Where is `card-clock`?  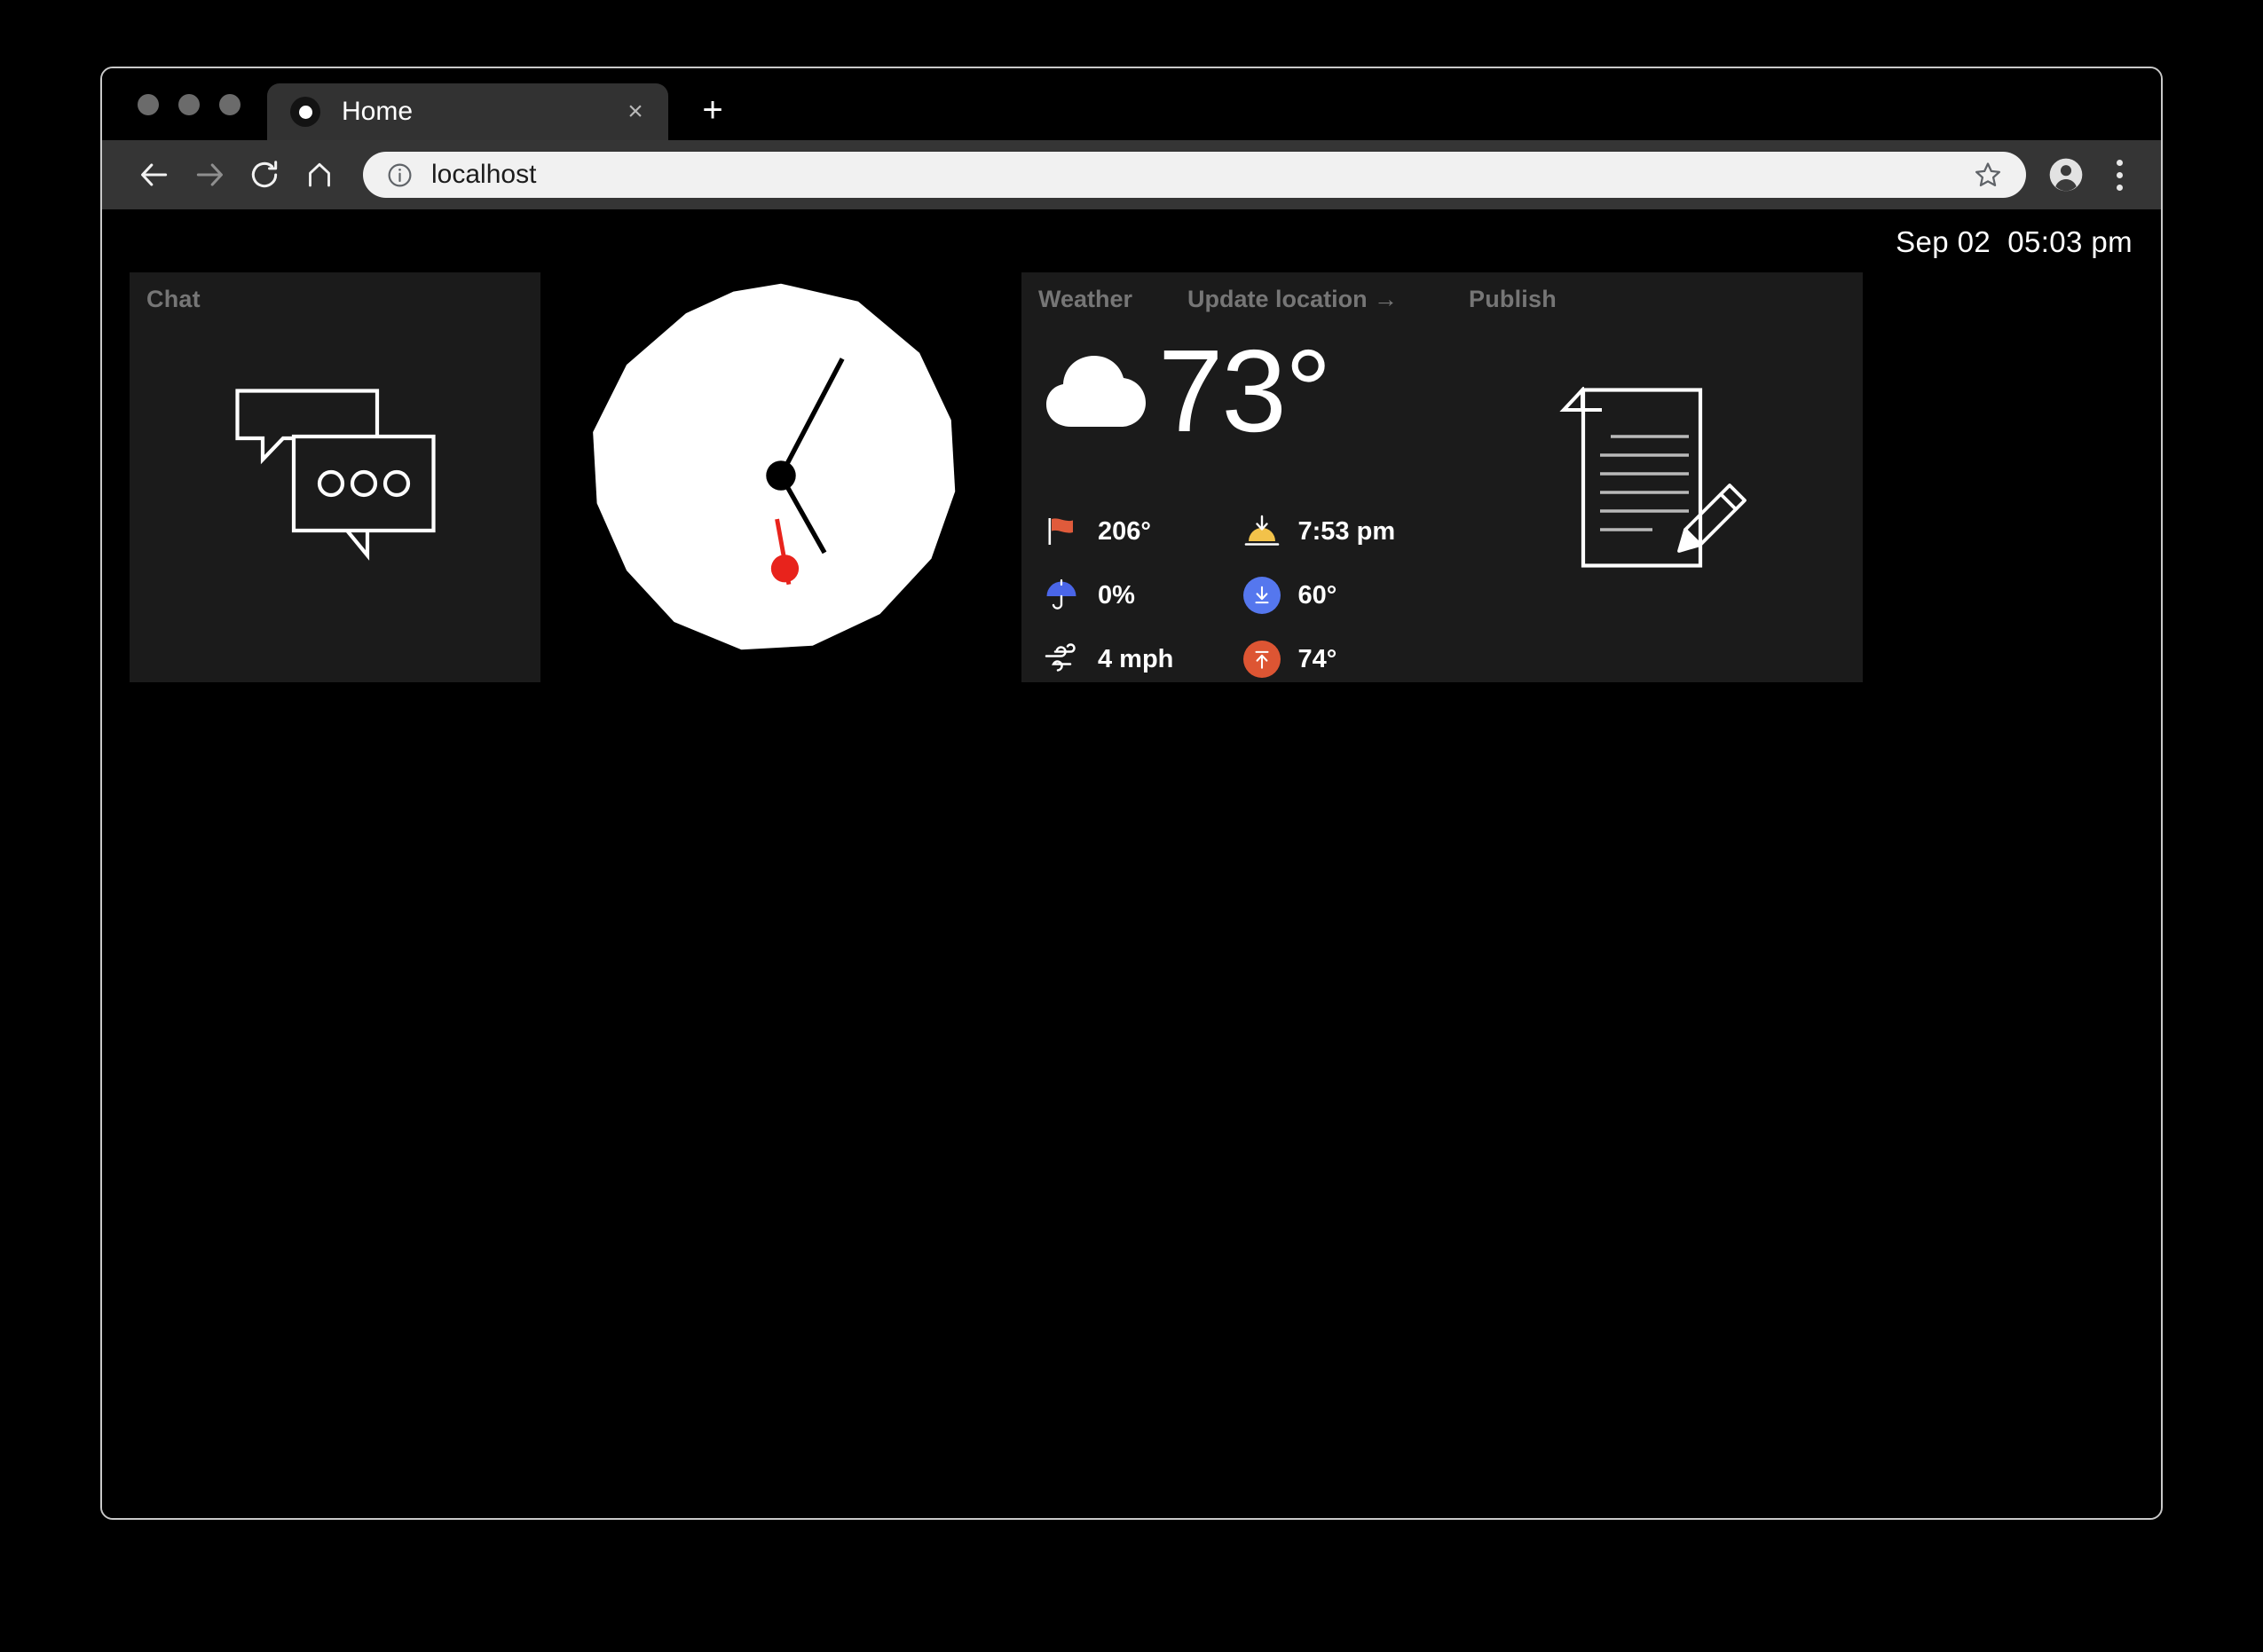
card-clock is located at coordinates (780, 477).